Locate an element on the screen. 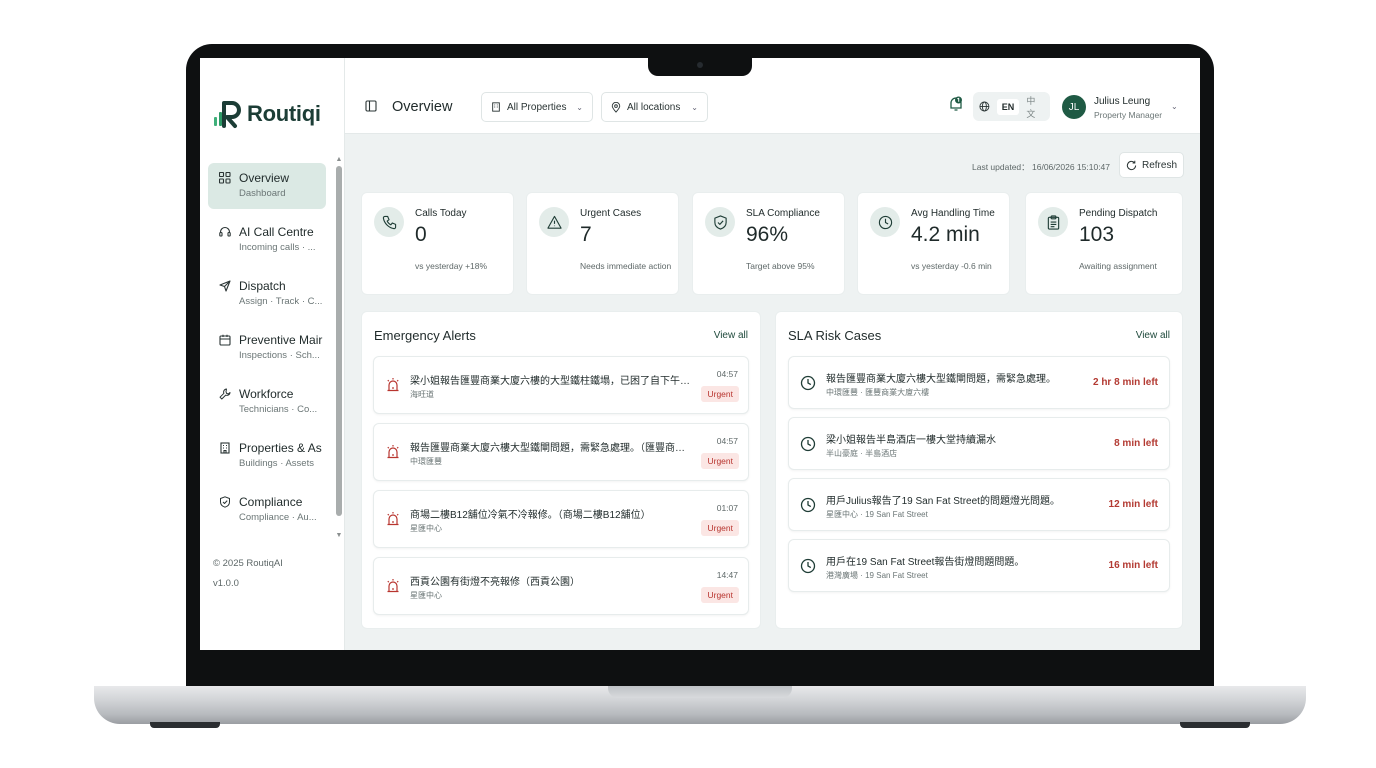  routiqi-logo-icon is located at coordinates (227, 114).